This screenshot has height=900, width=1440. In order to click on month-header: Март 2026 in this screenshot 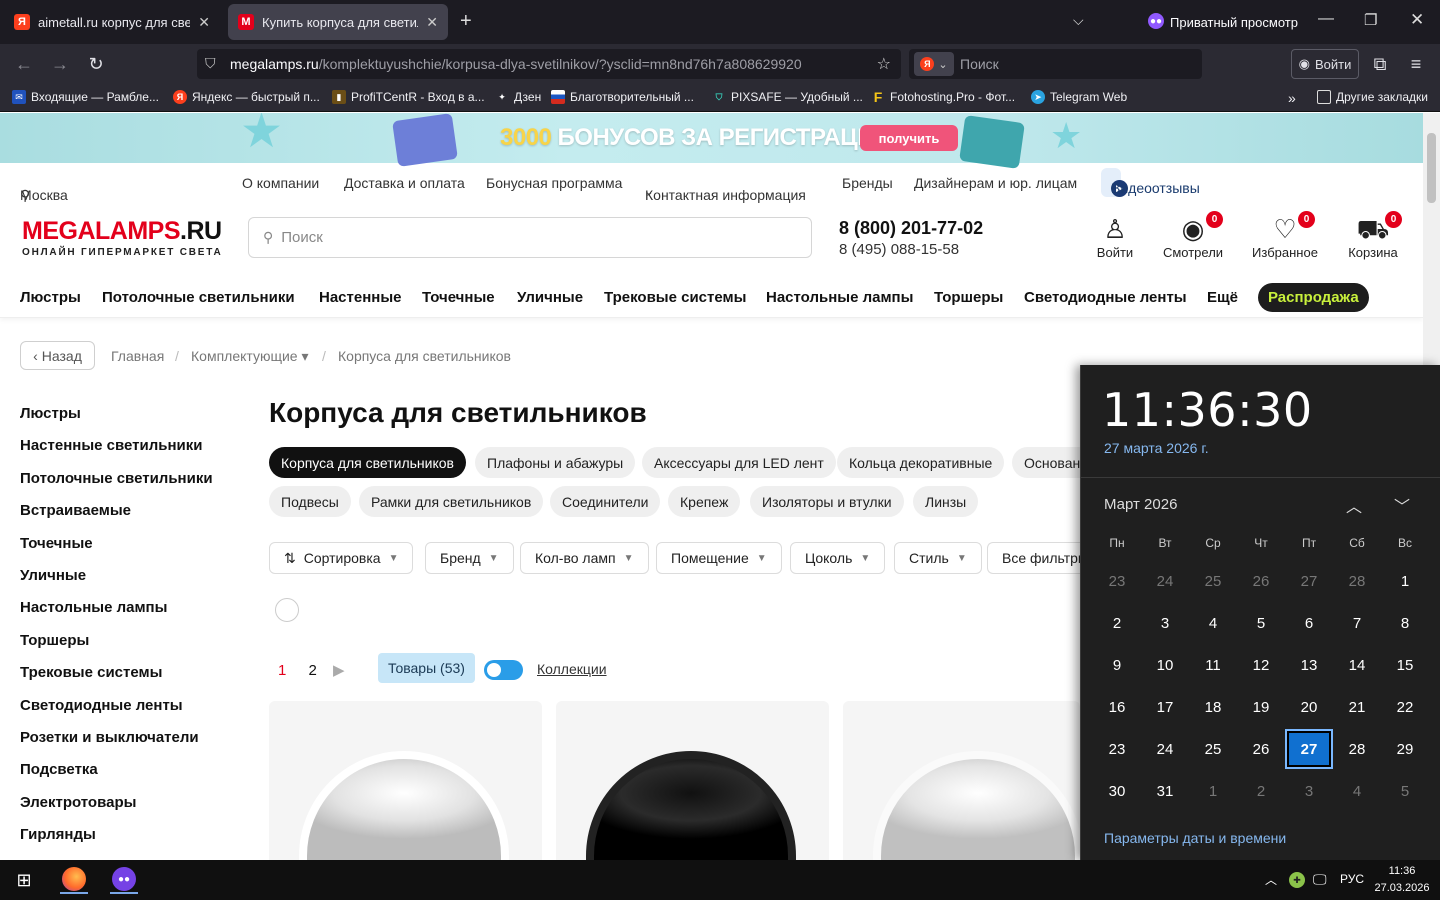, I will do `click(1140, 504)`.